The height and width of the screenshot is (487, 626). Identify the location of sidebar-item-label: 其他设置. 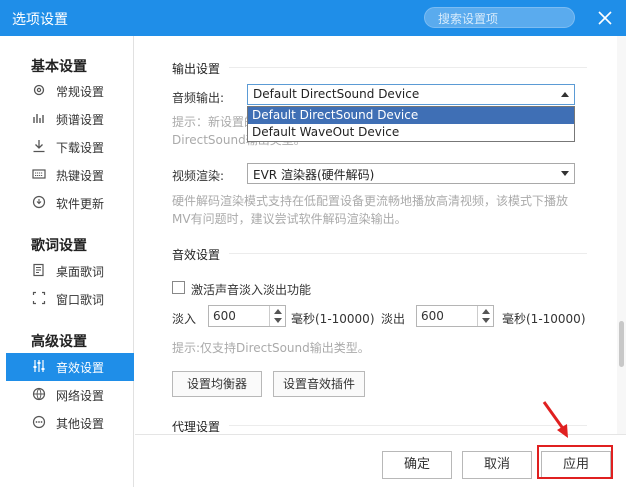
(80, 424).